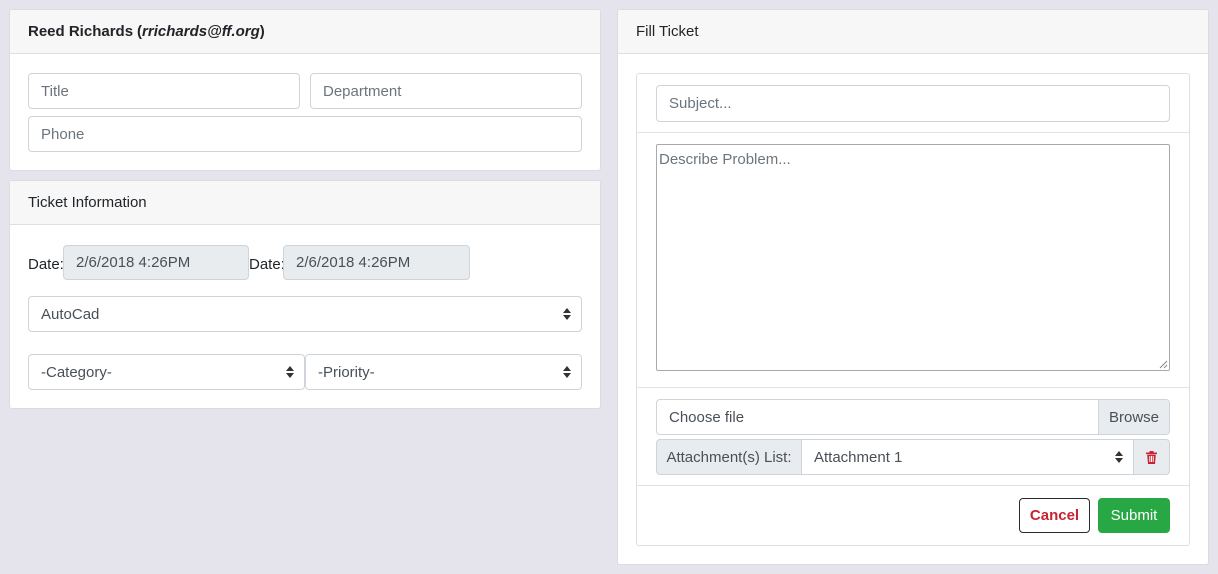  Describe the element at coordinates (305, 203) in the screenshot. I see `ticket-info-header: Ticket Information` at that location.